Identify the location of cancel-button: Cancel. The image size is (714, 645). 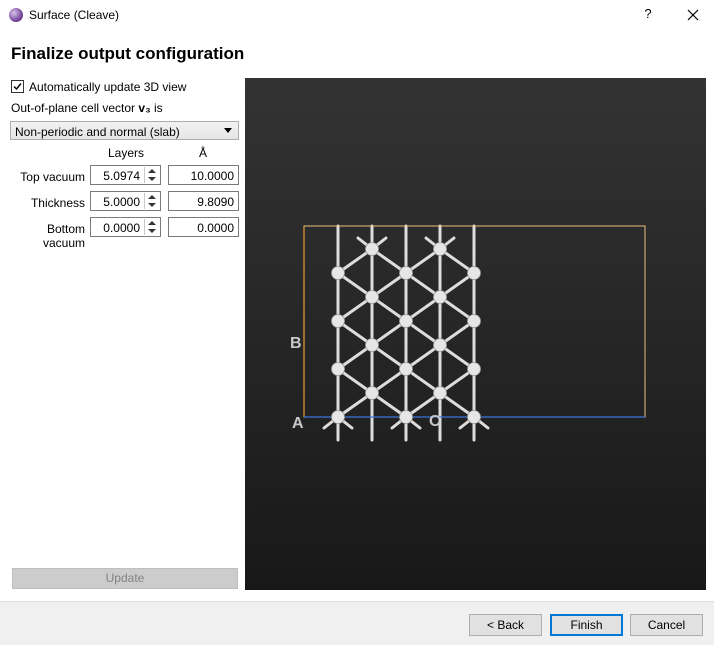
(666, 625).